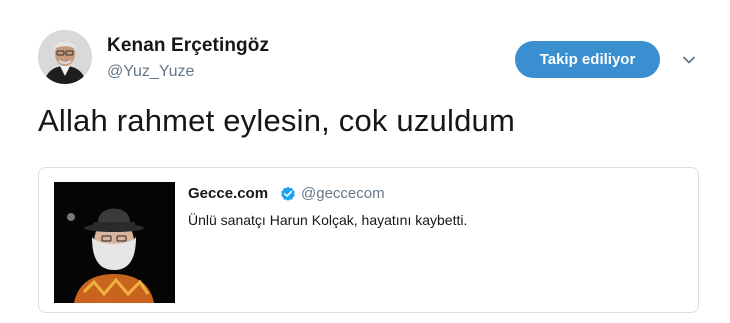 This screenshot has width=730, height=323. I want to click on author-avatar, so click(65, 57).